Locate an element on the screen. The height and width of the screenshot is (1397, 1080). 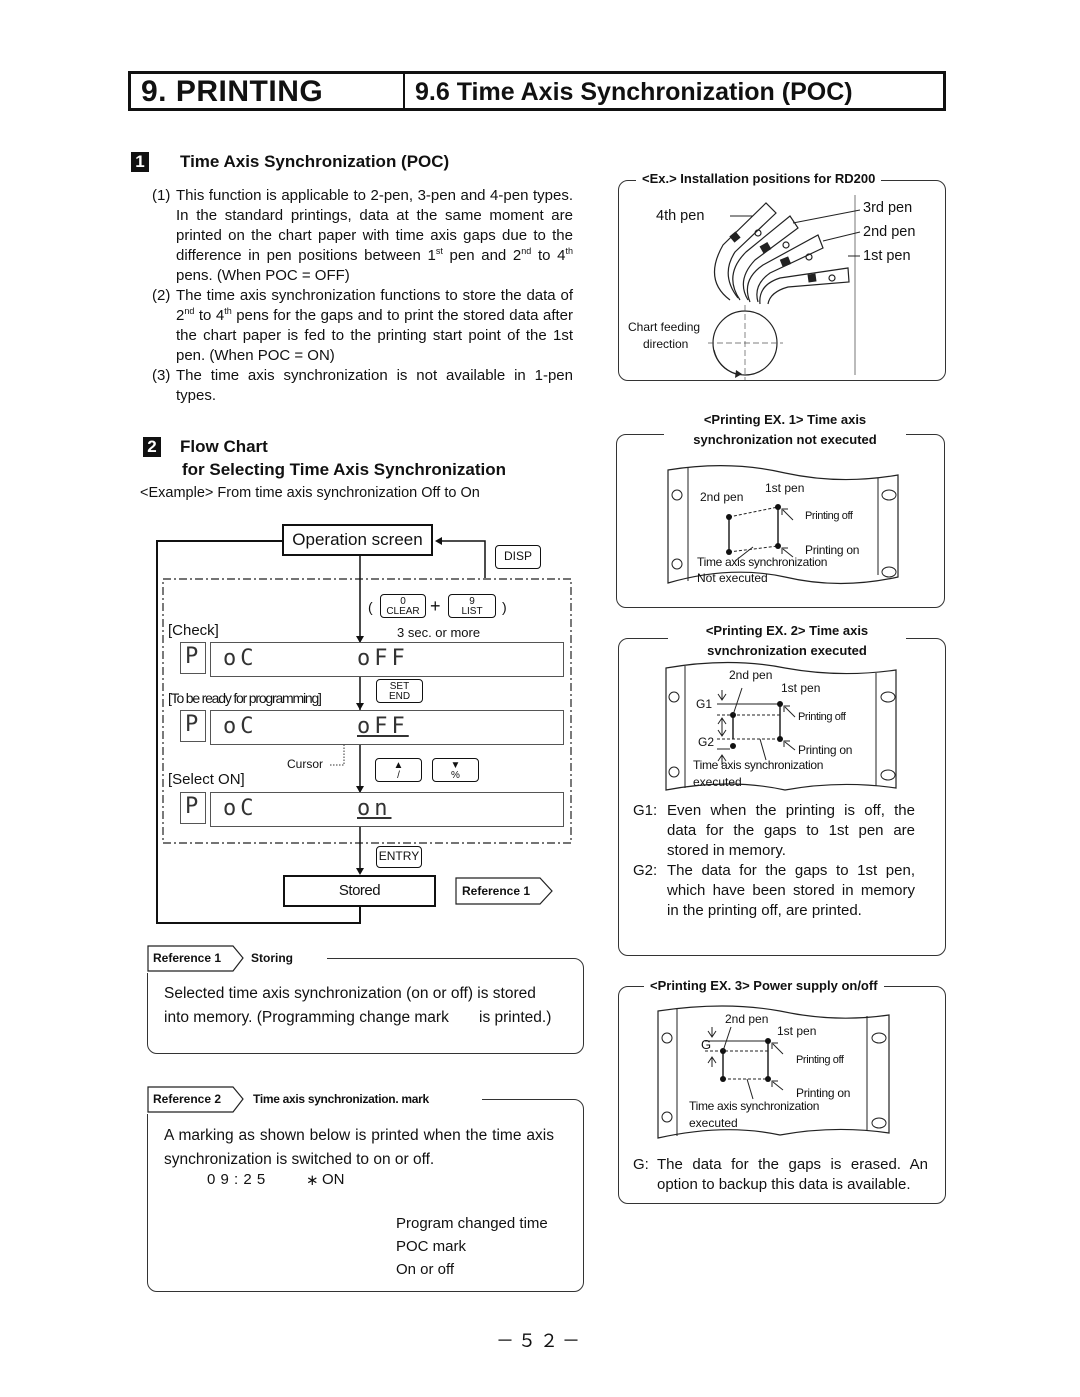
plus-sign: + is located at coordinates (435, 606).